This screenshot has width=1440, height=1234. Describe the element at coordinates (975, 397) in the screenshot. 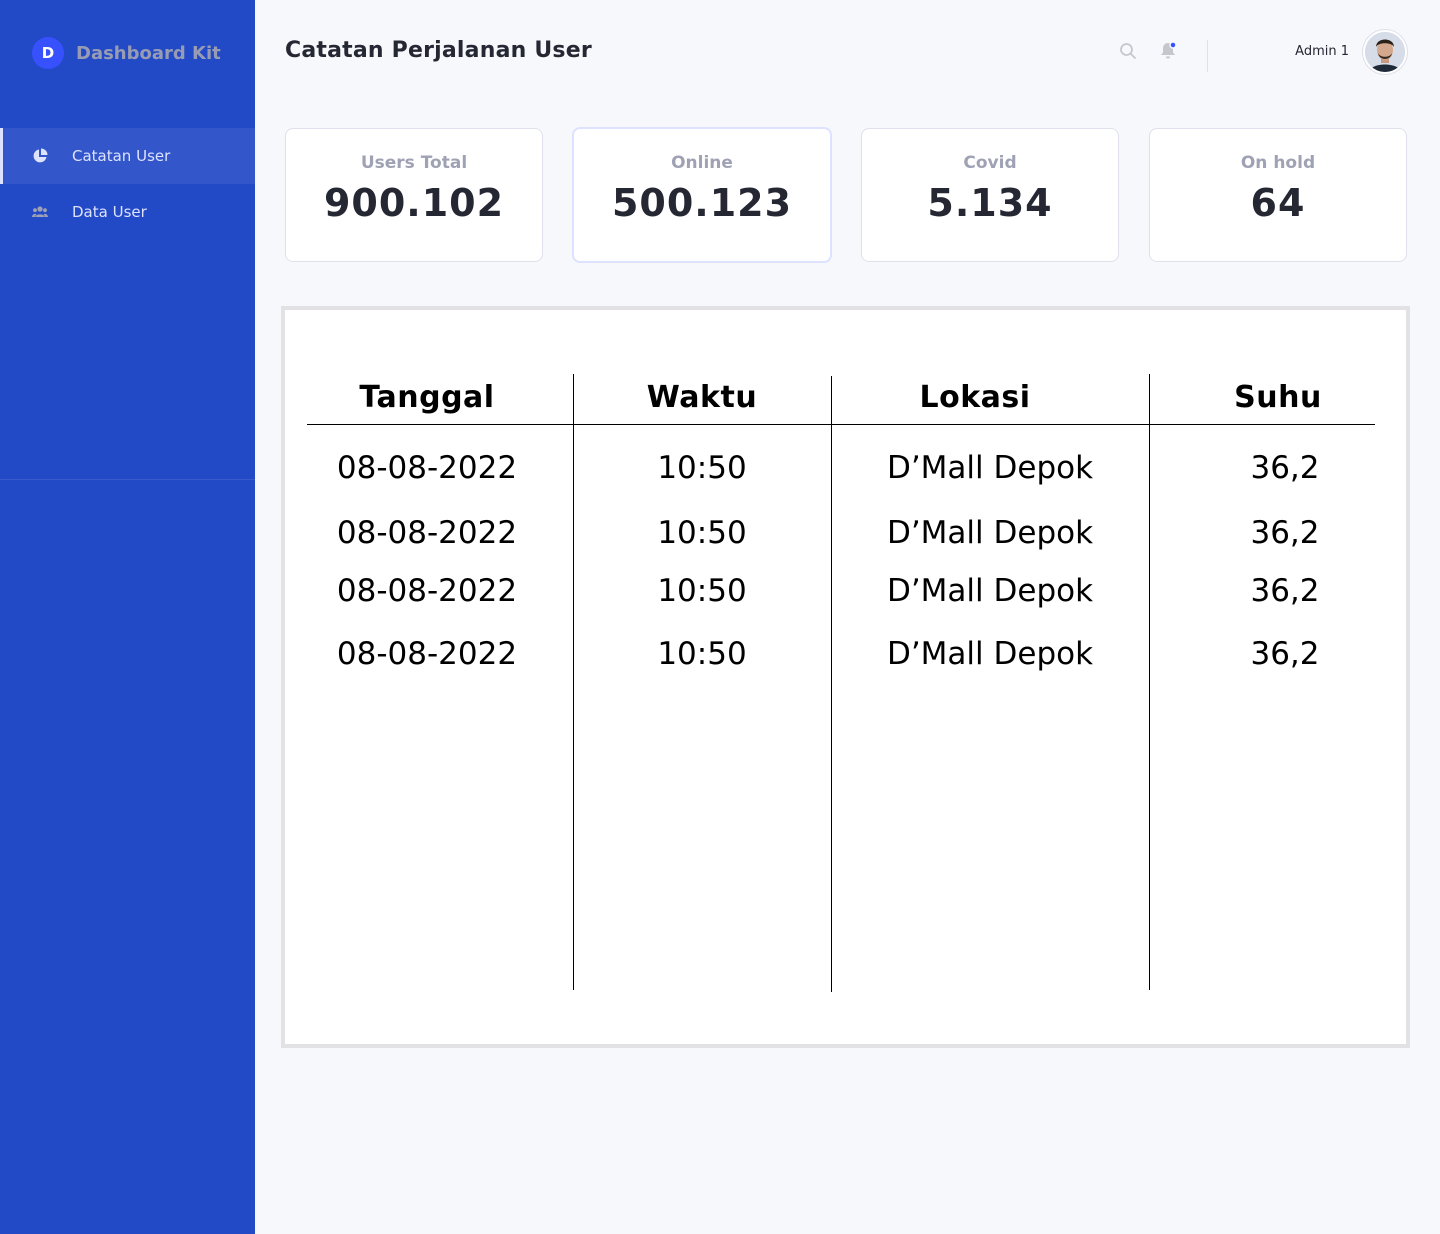

I see `column-header-lokasi: Lokasi` at that location.